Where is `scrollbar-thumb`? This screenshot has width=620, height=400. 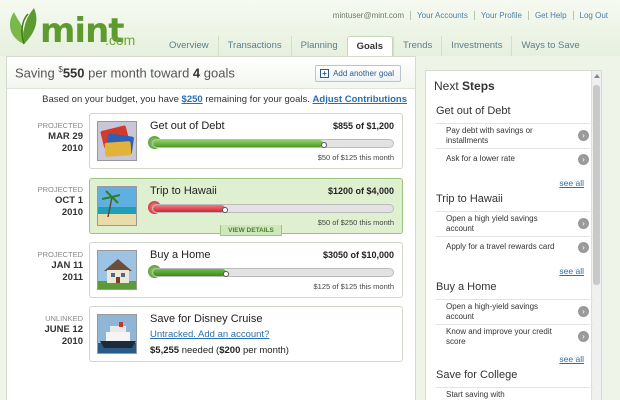
scrollbar-thumb is located at coordinates (596, 185).